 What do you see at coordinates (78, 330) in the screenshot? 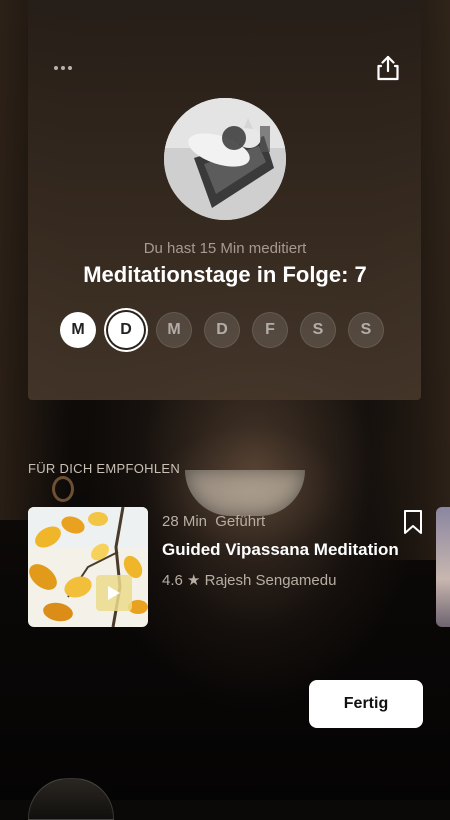
I see `weekday-monday: M` at bounding box center [78, 330].